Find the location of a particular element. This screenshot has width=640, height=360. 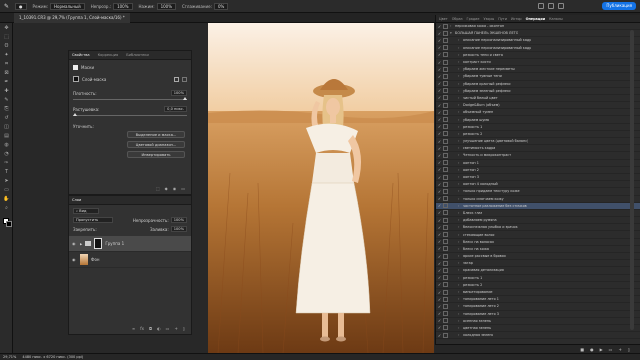

actions-scrollbar is located at coordinates (632, 180).